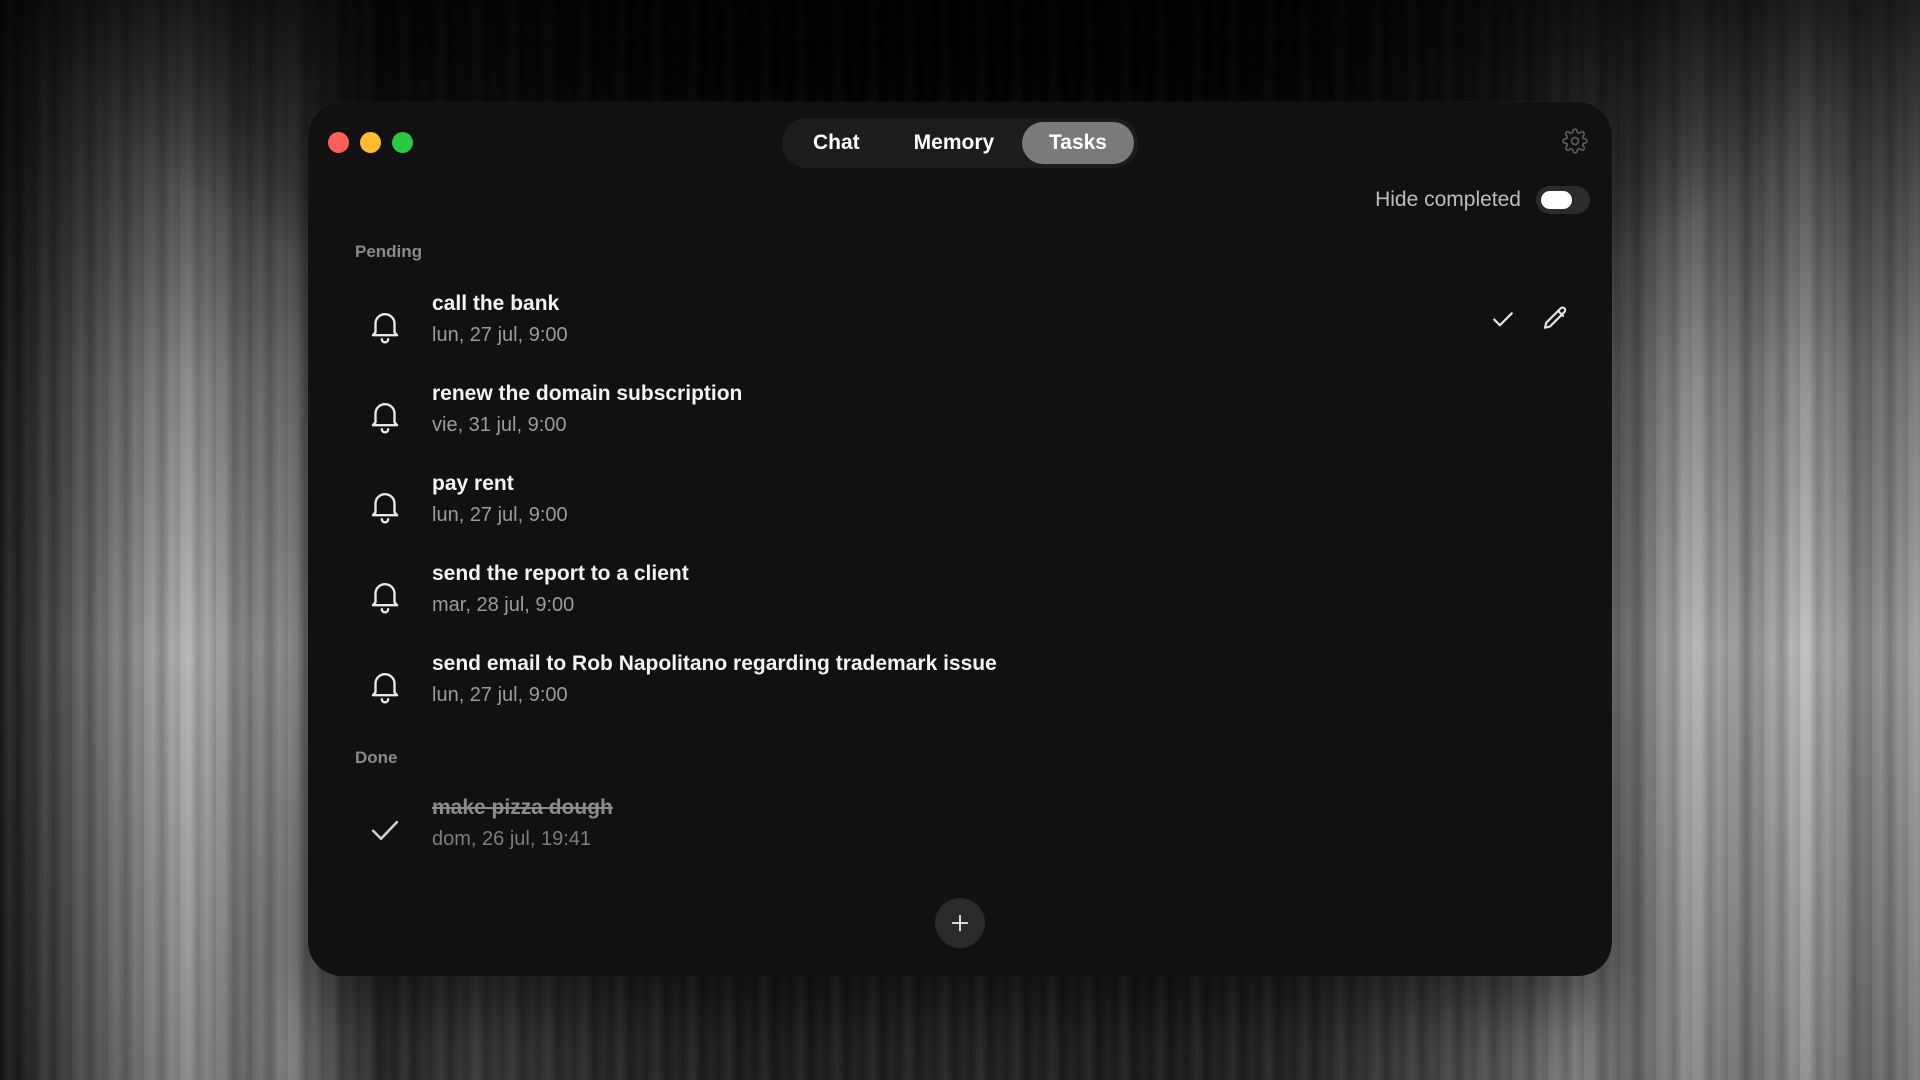 The height and width of the screenshot is (1080, 1920). Describe the element at coordinates (338, 142) in the screenshot. I see `close-button` at that location.